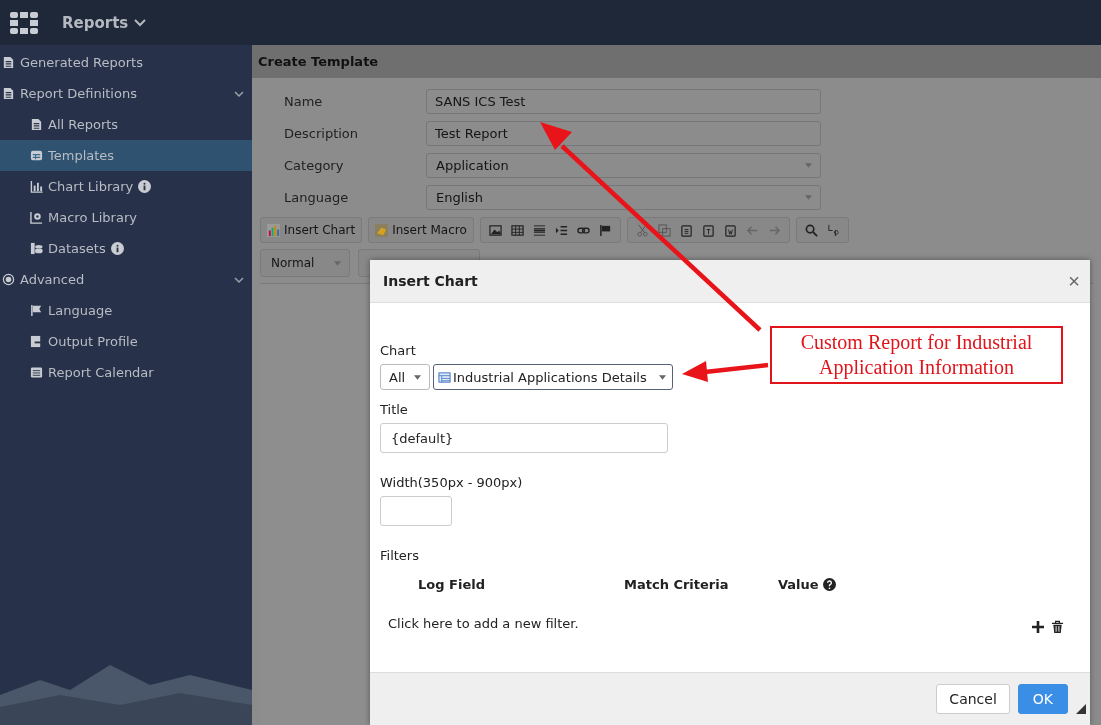  I want to click on field-label: Category, so click(314, 165).